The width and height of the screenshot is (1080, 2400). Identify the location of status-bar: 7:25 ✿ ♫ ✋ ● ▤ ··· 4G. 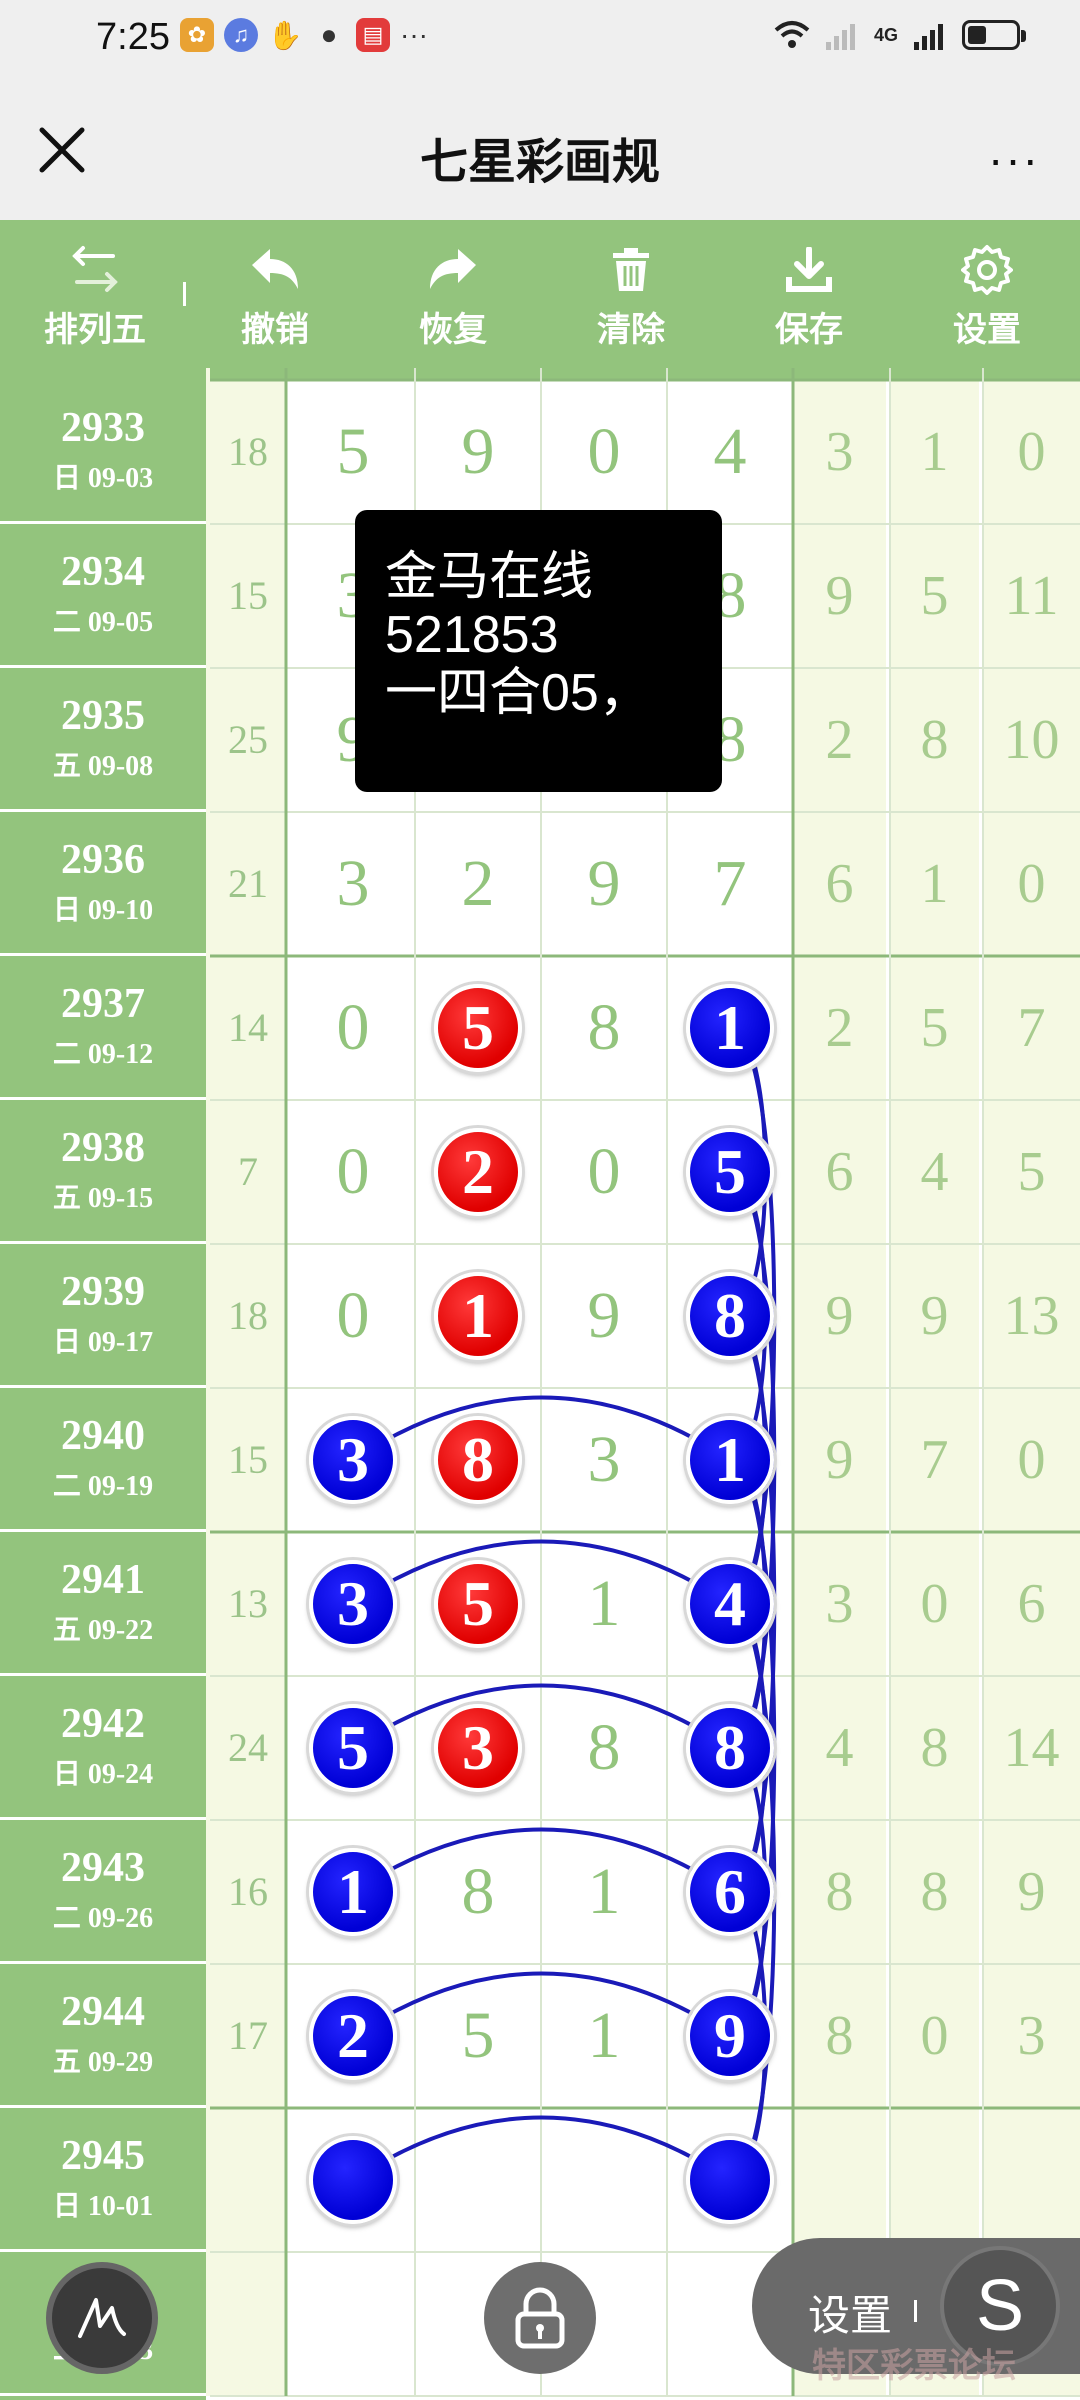
(540, 39).